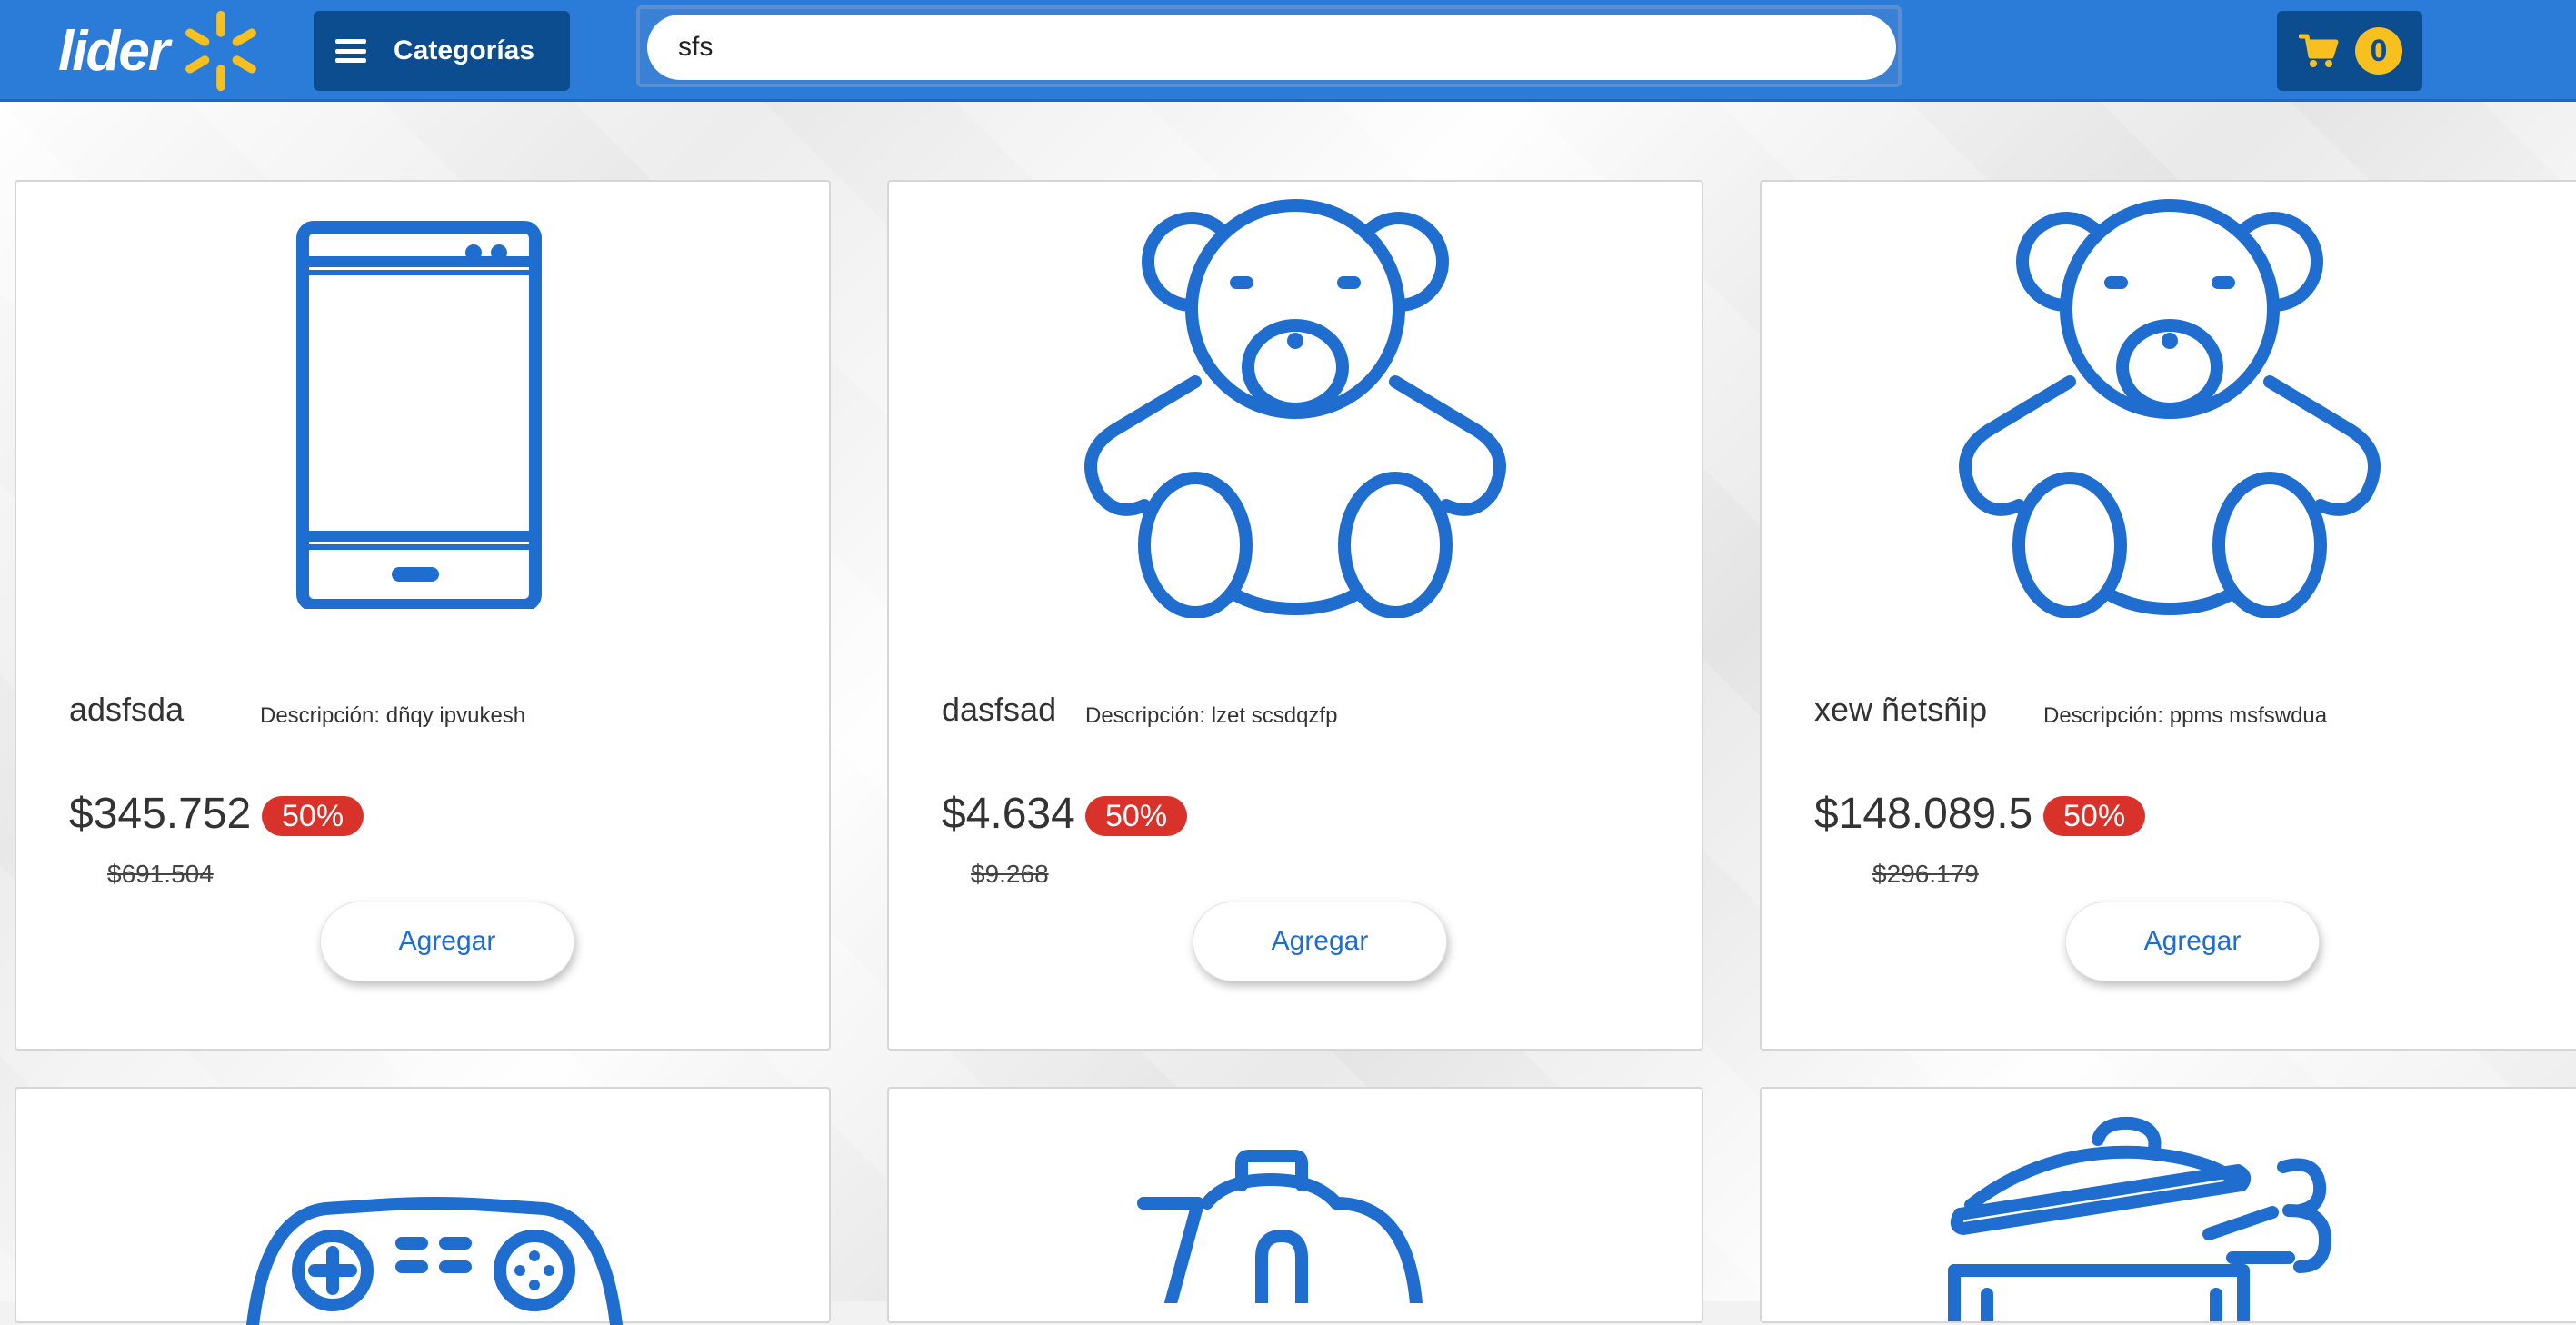 The width and height of the screenshot is (2576, 1325). What do you see at coordinates (350, 51) in the screenshot?
I see `menu-icon` at bounding box center [350, 51].